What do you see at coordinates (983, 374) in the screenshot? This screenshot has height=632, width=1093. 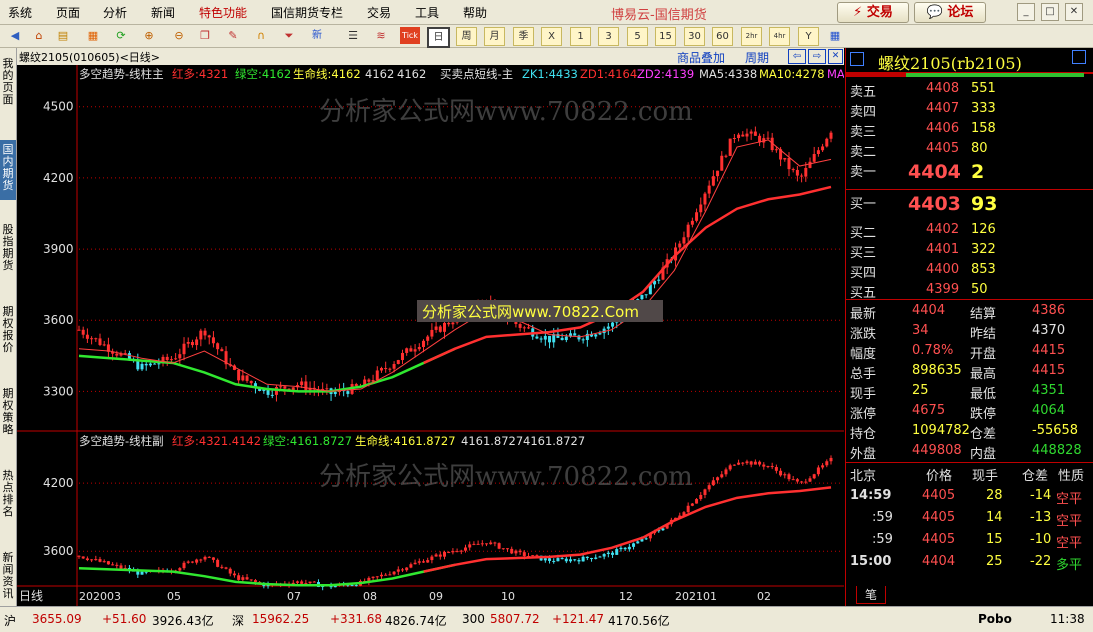 I see `stat-label: 最高` at bounding box center [983, 374].